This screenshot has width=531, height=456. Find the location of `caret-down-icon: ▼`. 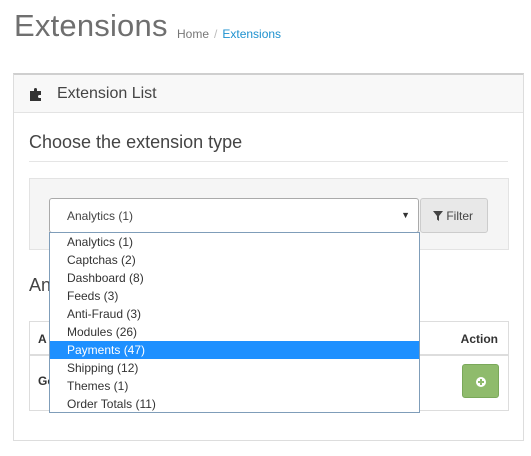

caret-down-icon: ▼ is located at coordinates (405, 215).